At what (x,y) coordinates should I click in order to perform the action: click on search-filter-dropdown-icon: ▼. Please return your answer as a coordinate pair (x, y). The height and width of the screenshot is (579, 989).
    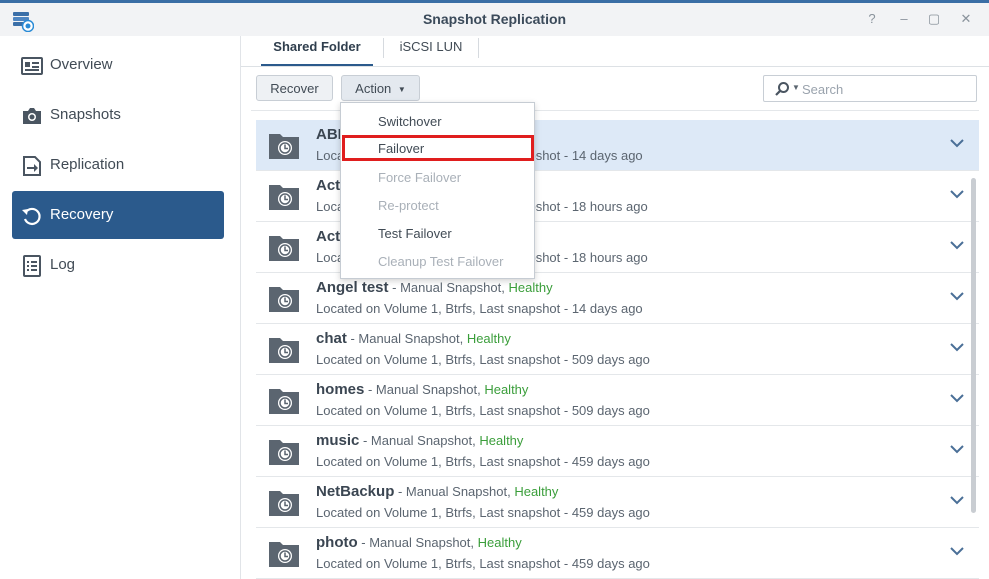
    Looking at the image, I should click on (796, 87).